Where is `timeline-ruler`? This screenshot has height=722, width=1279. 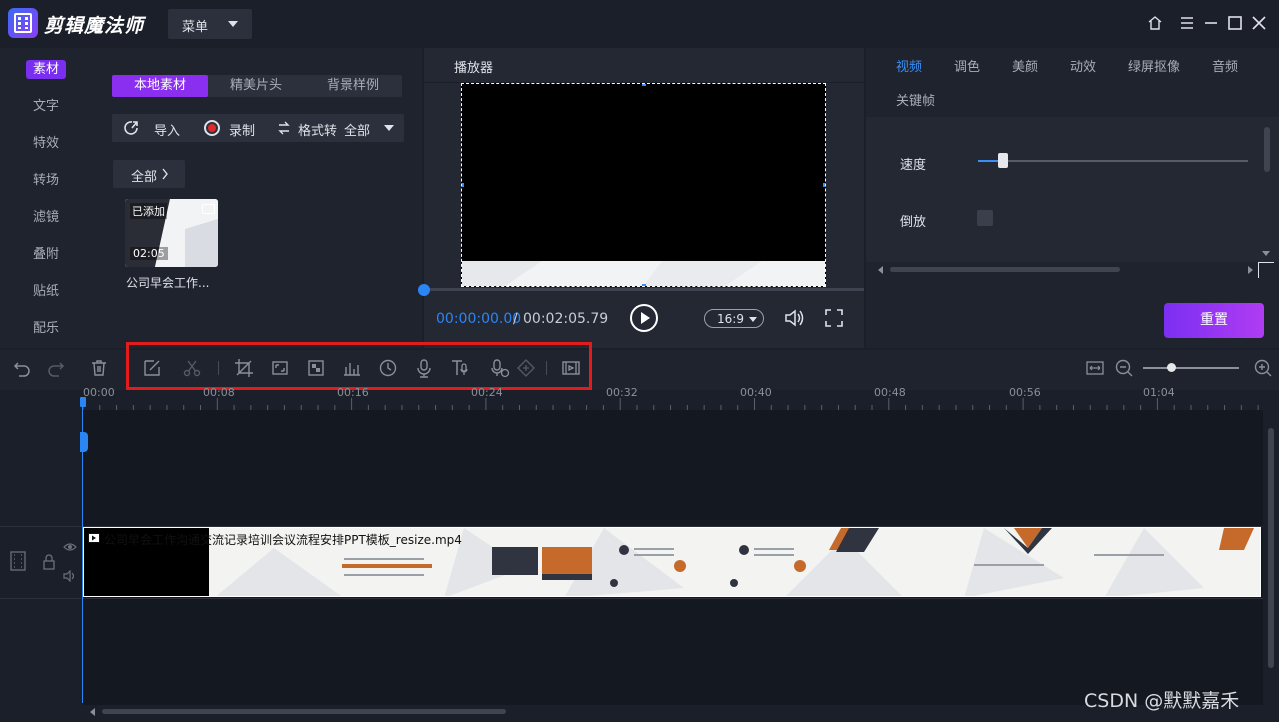
timeline-ruler is located at coordinates (680, 400).